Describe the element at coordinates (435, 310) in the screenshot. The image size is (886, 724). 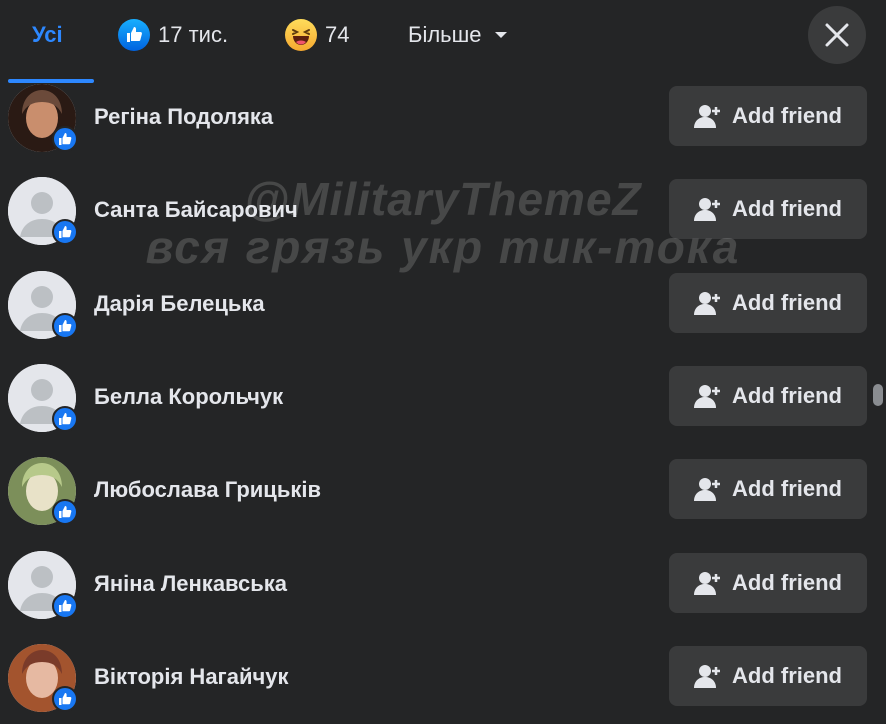
I see `list-item: Дарія Белецька Add friend` at that location.